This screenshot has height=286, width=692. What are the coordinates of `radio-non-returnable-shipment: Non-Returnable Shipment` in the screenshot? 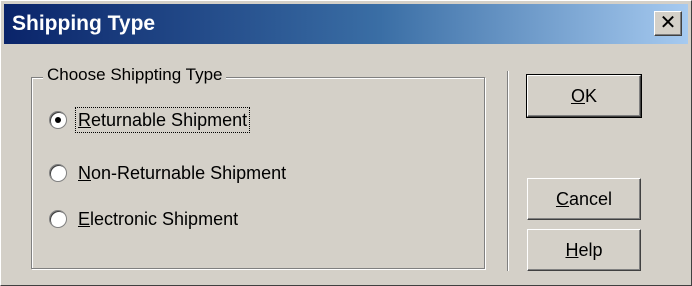 It's located at (168, 173).